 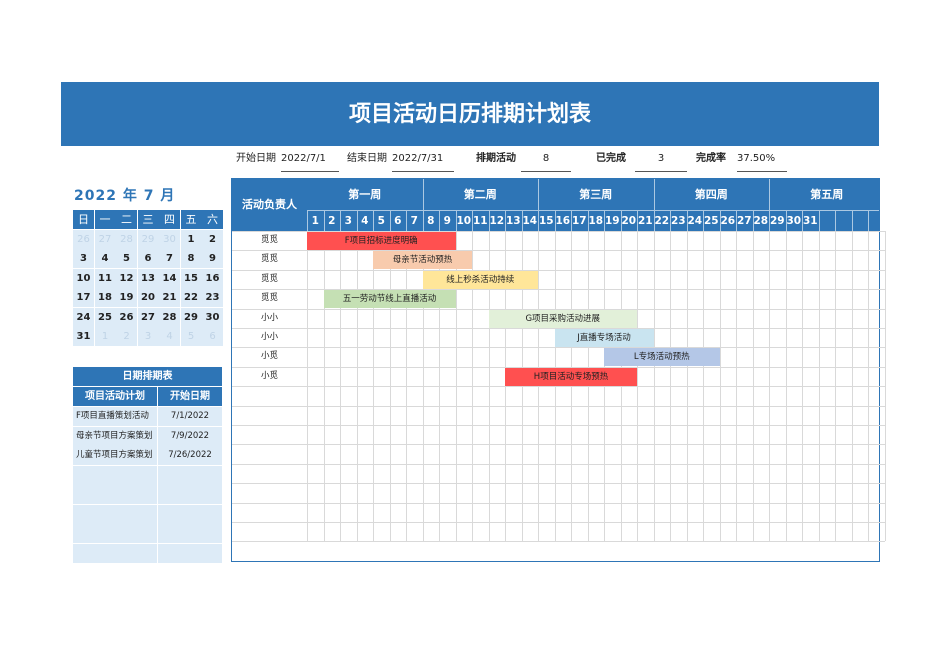 What do you see at coordinates (190, 436) in the screenshot?
I see `schedule-start-cell: 7/9/2022` at bounding box center [190, 436].